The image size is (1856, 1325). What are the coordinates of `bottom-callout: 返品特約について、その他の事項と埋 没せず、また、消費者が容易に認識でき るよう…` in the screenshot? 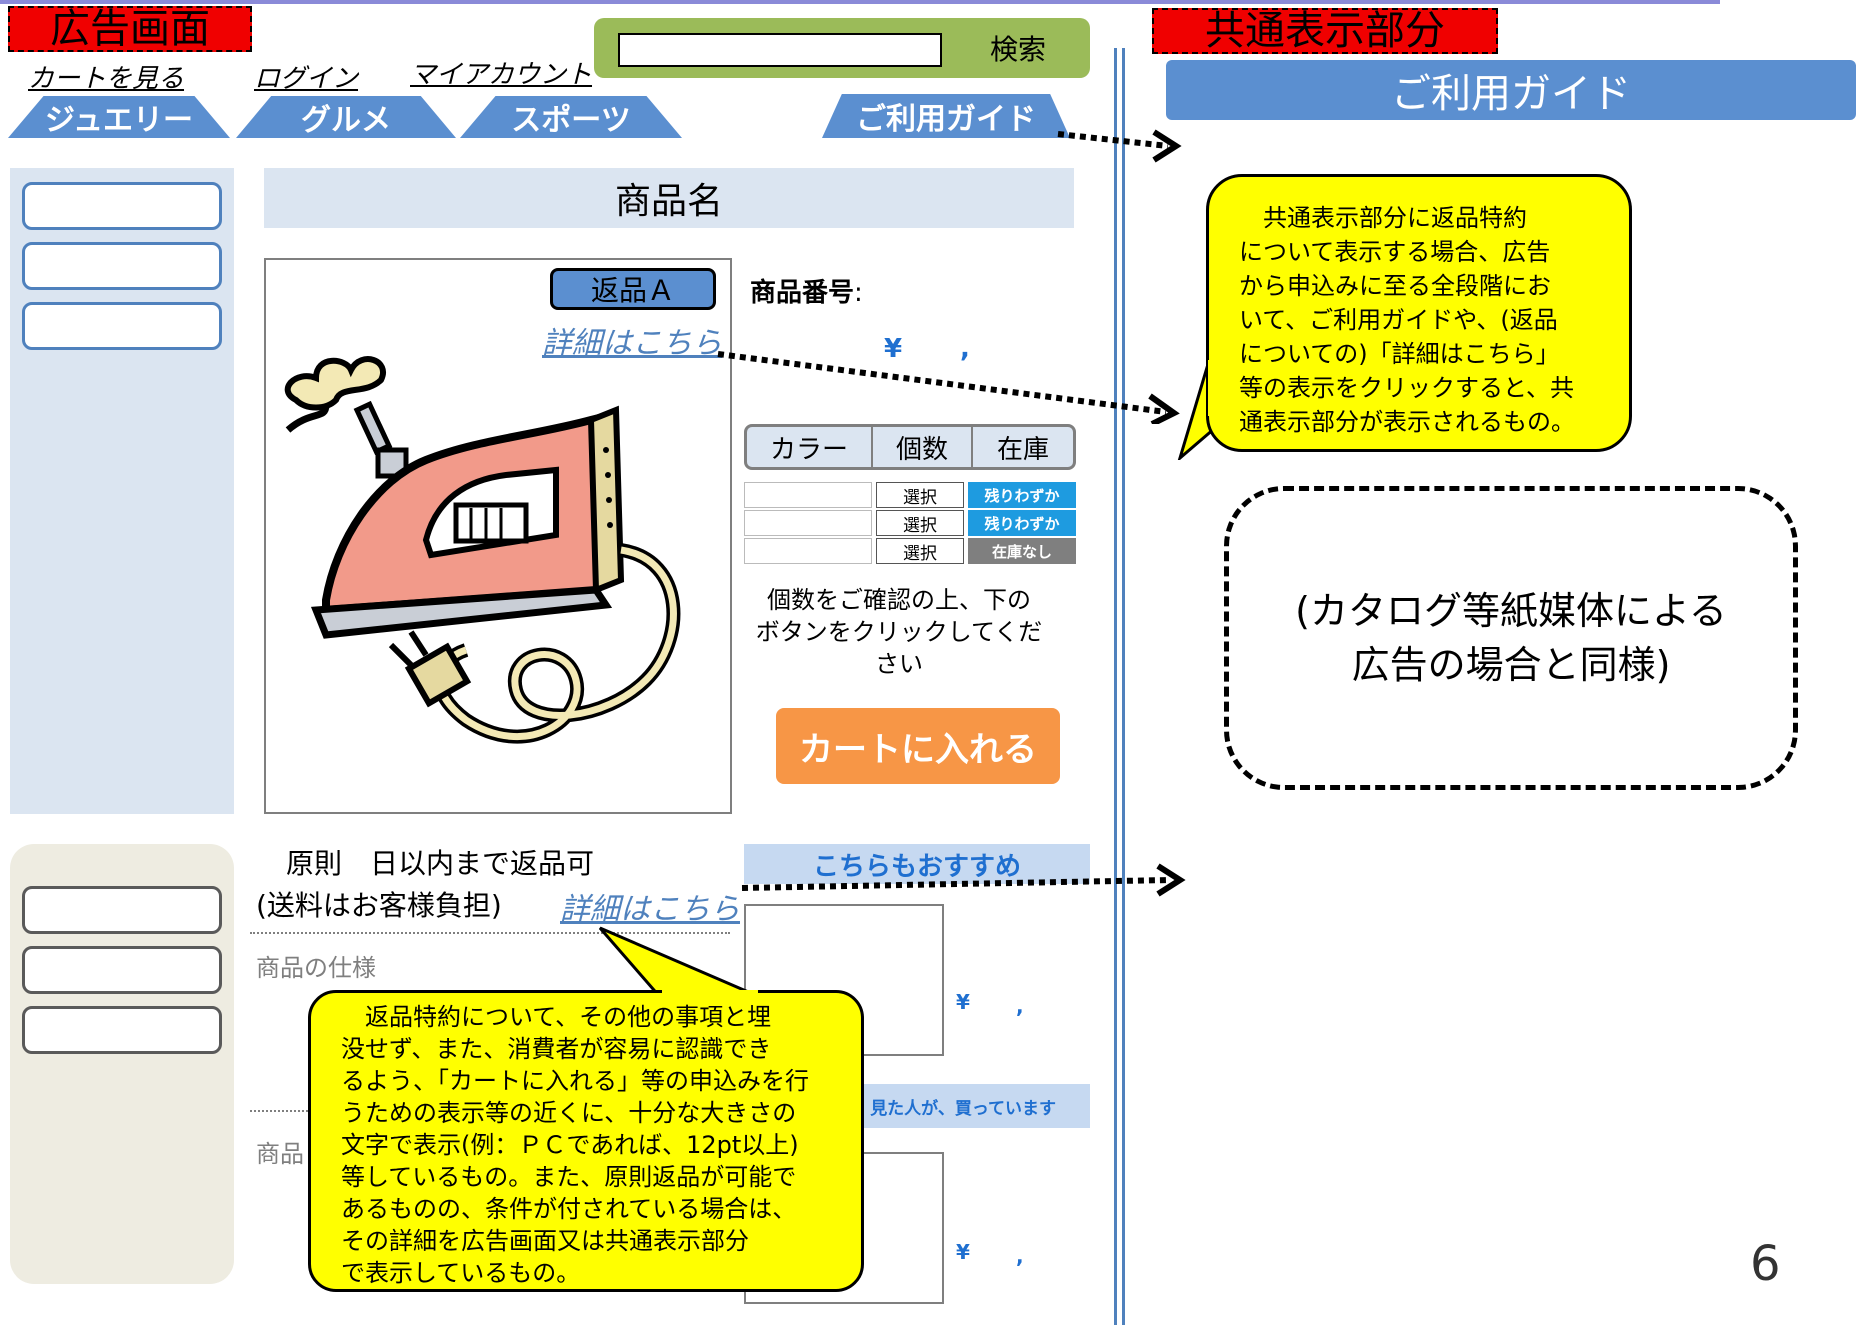 It's located at (586, 1141).